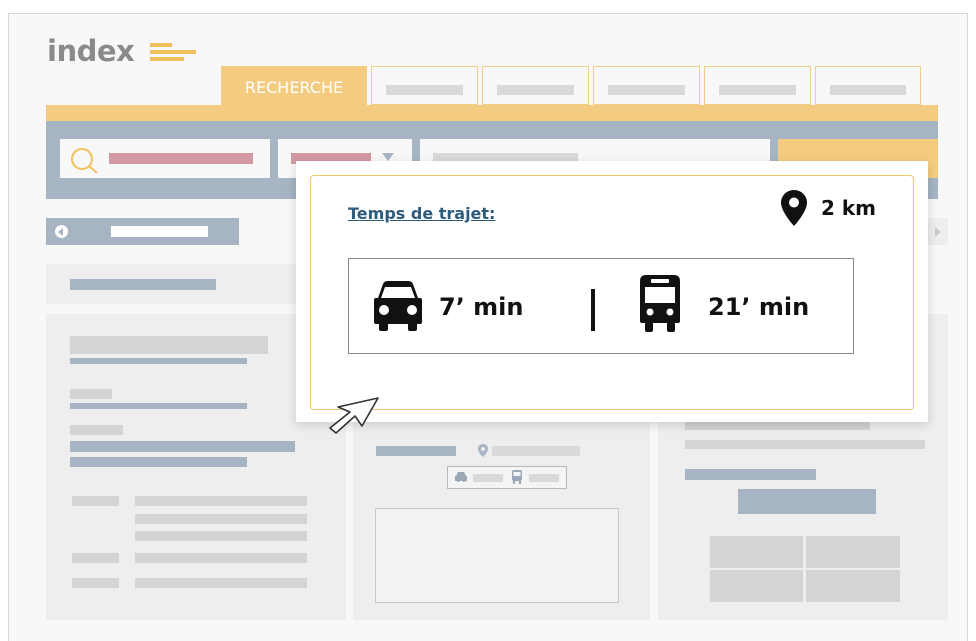 The width and height of the screenshot is (976, 641). What do you see at coordinates (159, 231) in the screenshot?
I see `back-label-placeholder` at bounding box center [159, 231].